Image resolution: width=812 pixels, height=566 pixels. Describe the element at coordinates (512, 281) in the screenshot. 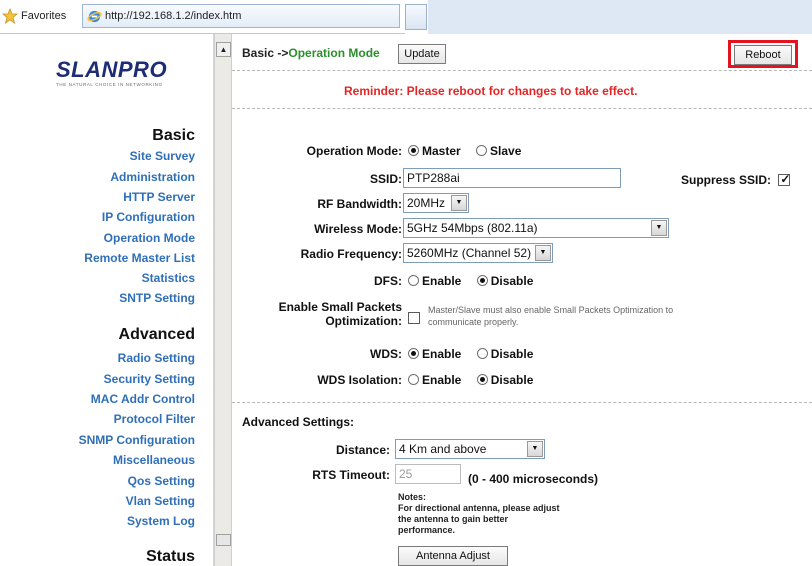

I see `radio-dfs-disable-label: Disable` at that location.